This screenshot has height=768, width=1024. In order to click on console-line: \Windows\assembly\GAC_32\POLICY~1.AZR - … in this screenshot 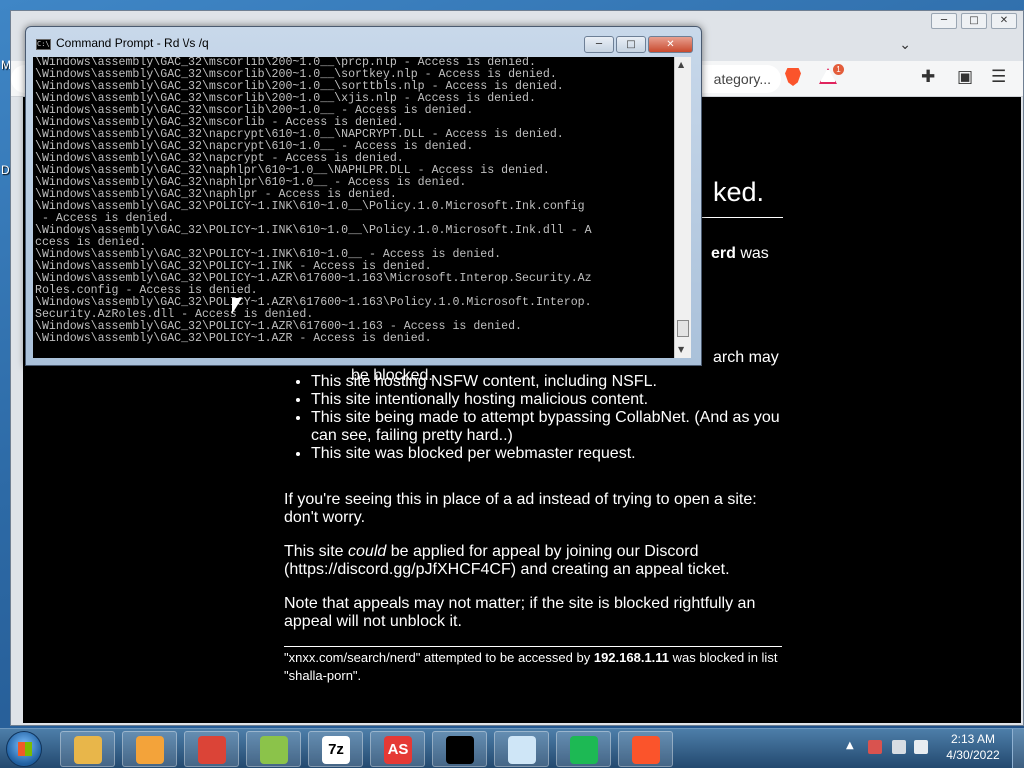, I will do `click(233, 338)`.